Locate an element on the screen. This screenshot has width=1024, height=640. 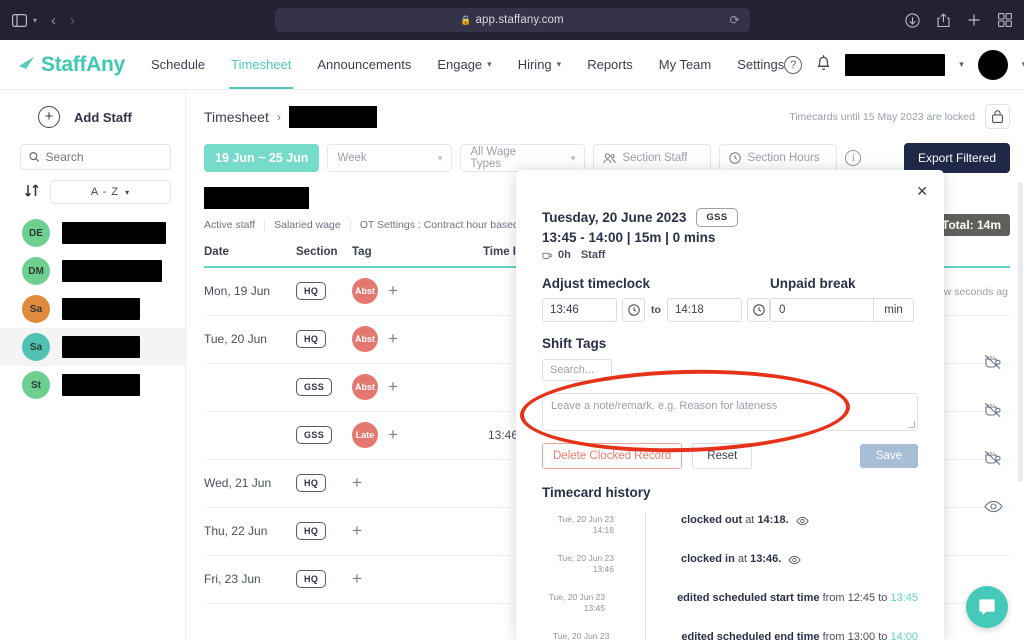
nav-item-my-team: My Team is located at coordinates (685, 64).